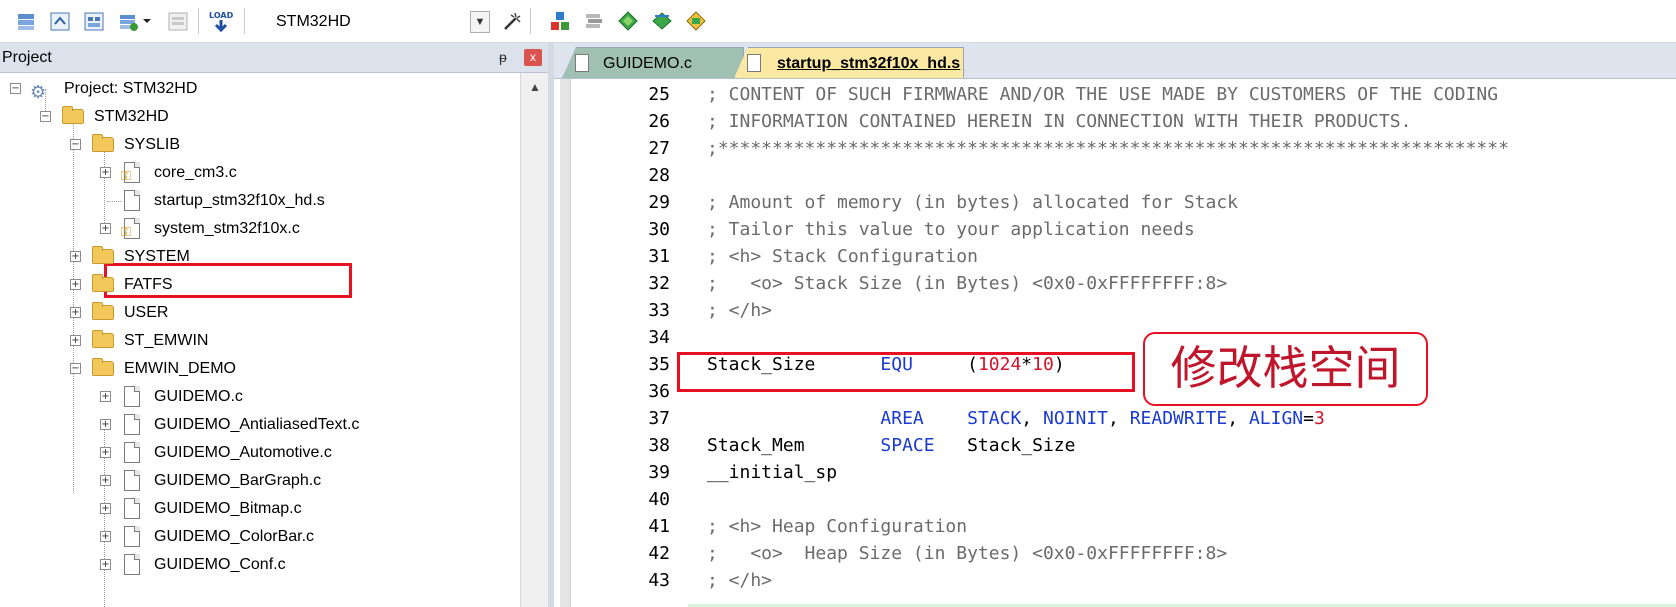 This screenshot has height=607, width=1676. I want to click on code-token: ,, so click(1238, 418).